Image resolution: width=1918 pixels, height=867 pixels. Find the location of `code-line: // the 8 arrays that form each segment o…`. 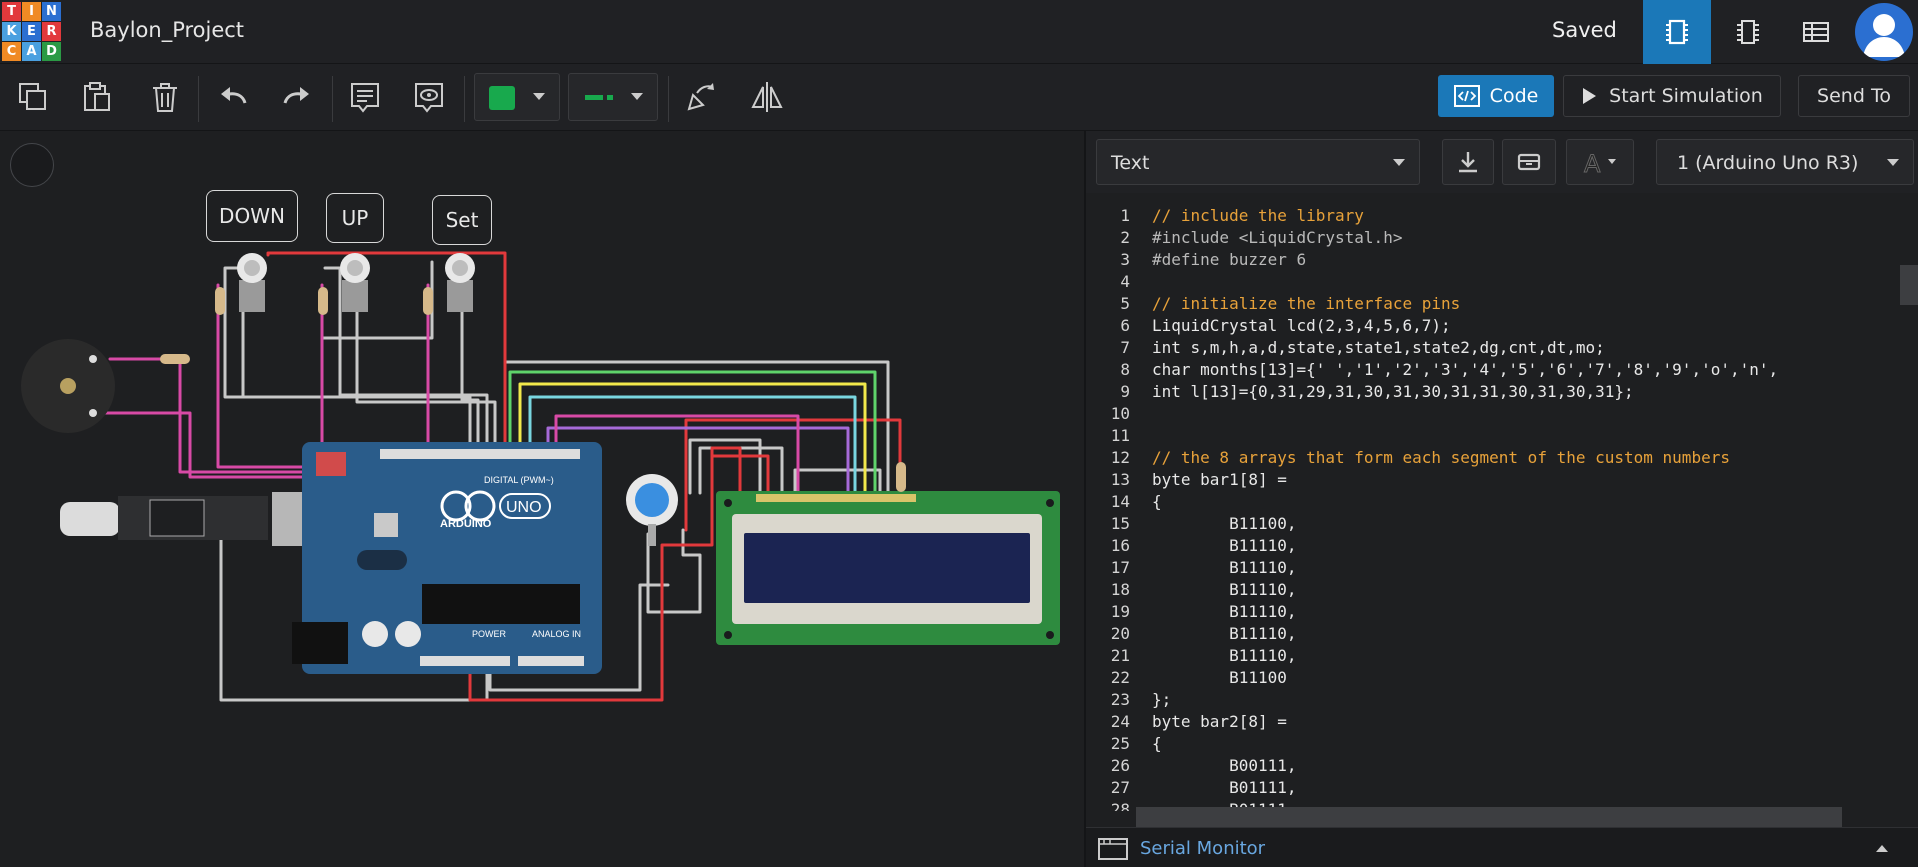

code-line: // the 8 arrays that form each segment o… is located at coordinates (1441, 458).